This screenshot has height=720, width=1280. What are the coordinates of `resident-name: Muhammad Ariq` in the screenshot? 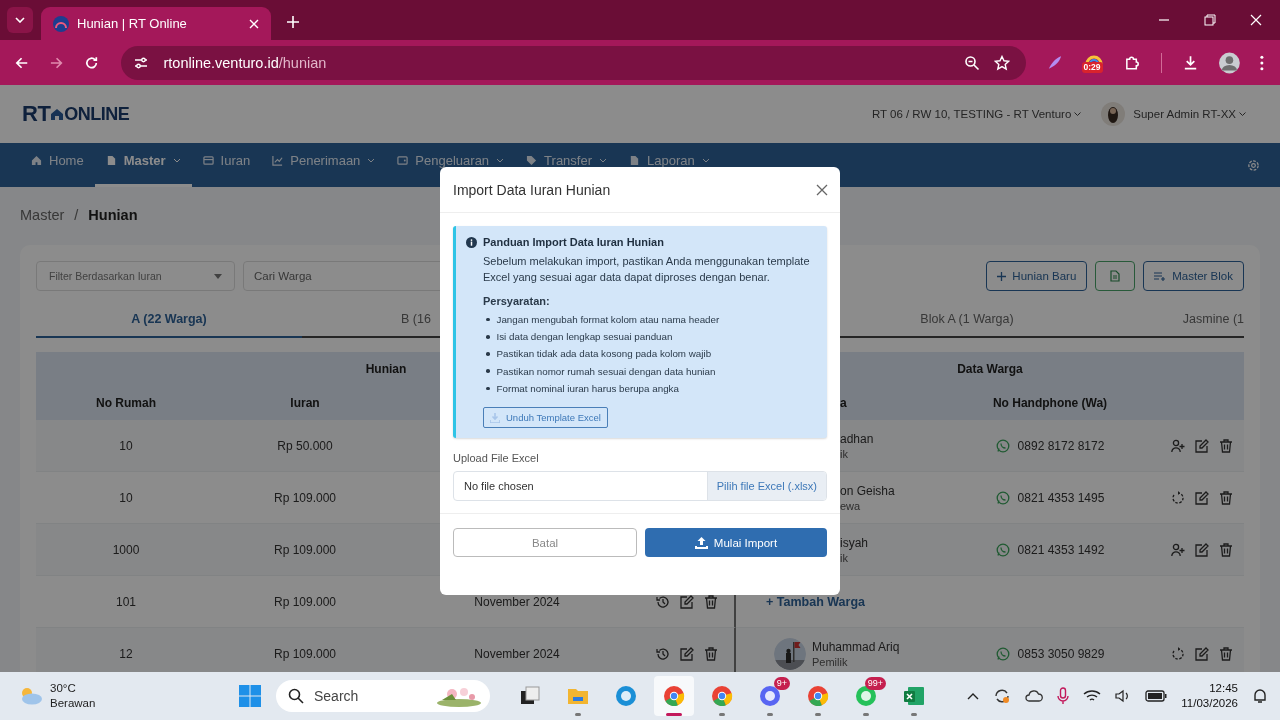 It's located at (856, 646).